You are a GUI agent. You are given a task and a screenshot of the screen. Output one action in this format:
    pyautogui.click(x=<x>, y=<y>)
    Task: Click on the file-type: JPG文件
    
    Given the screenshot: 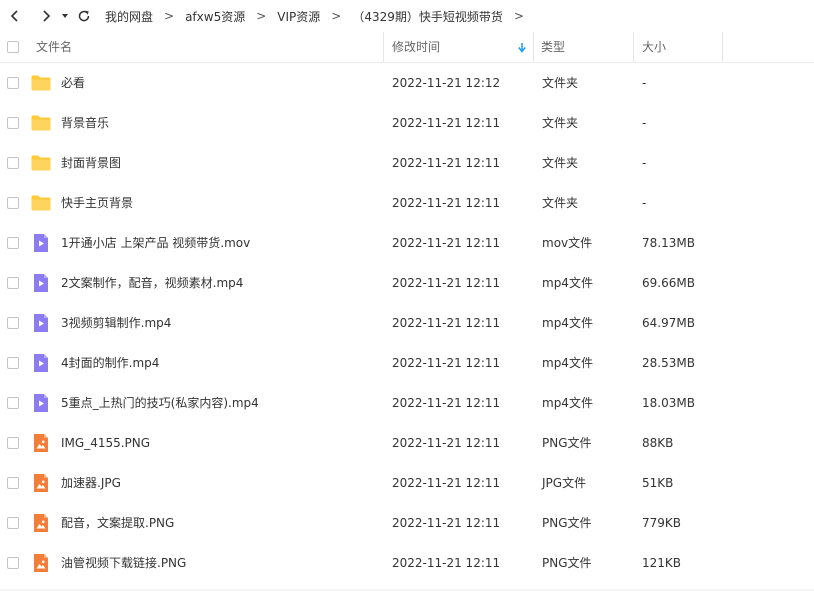 What is the action you would take?
    pyautogui.click(x=564, y=483)
    